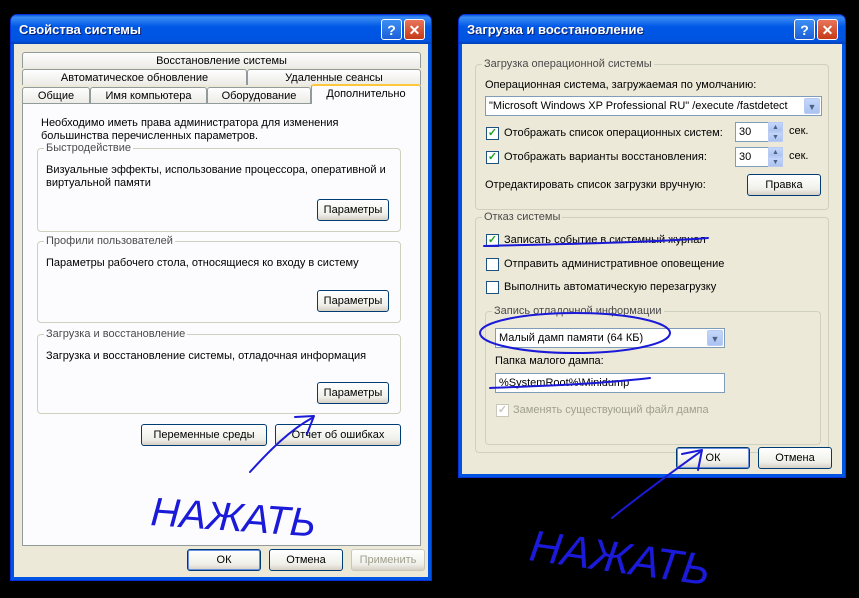 This screenshot has width=859, height=598. What do you see at coordinates (784, 185) in the screenshot?
I see `edit-boot-list-button: Правка` at bounding box center [784, 185].